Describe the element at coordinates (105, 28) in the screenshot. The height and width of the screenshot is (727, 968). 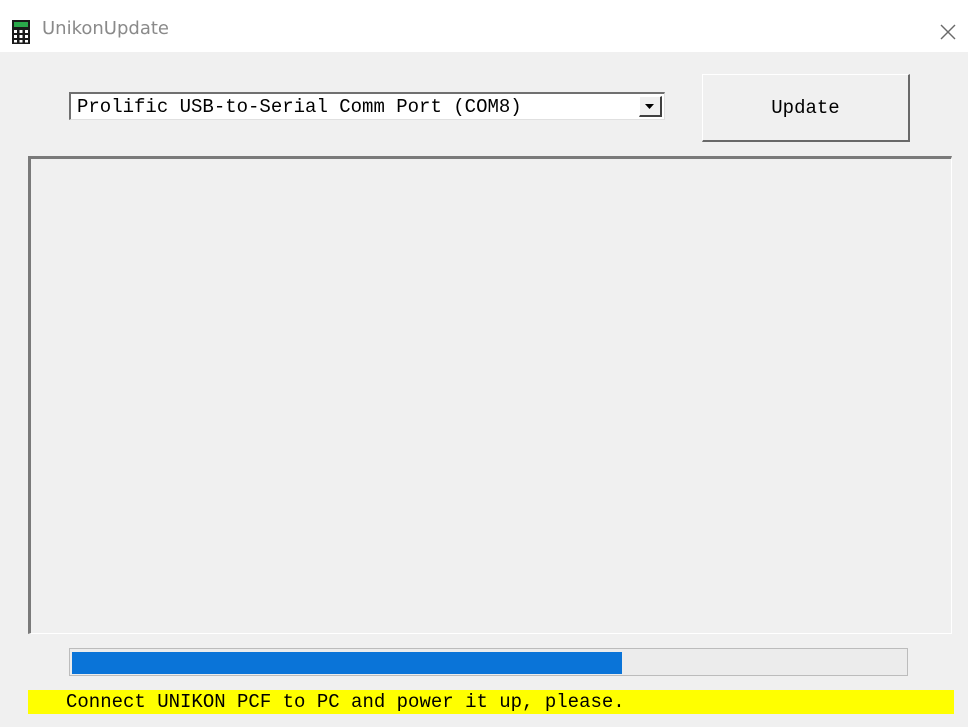
I see `window-title: UnikonUpdate` at that location.